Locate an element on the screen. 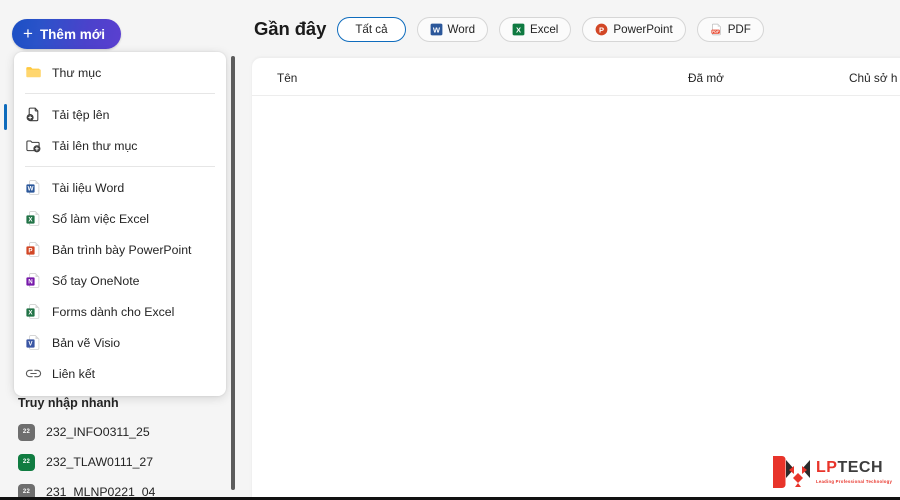 This screenshot has width=900, height=500. svg-text: X is located at coordinates (518, 29).